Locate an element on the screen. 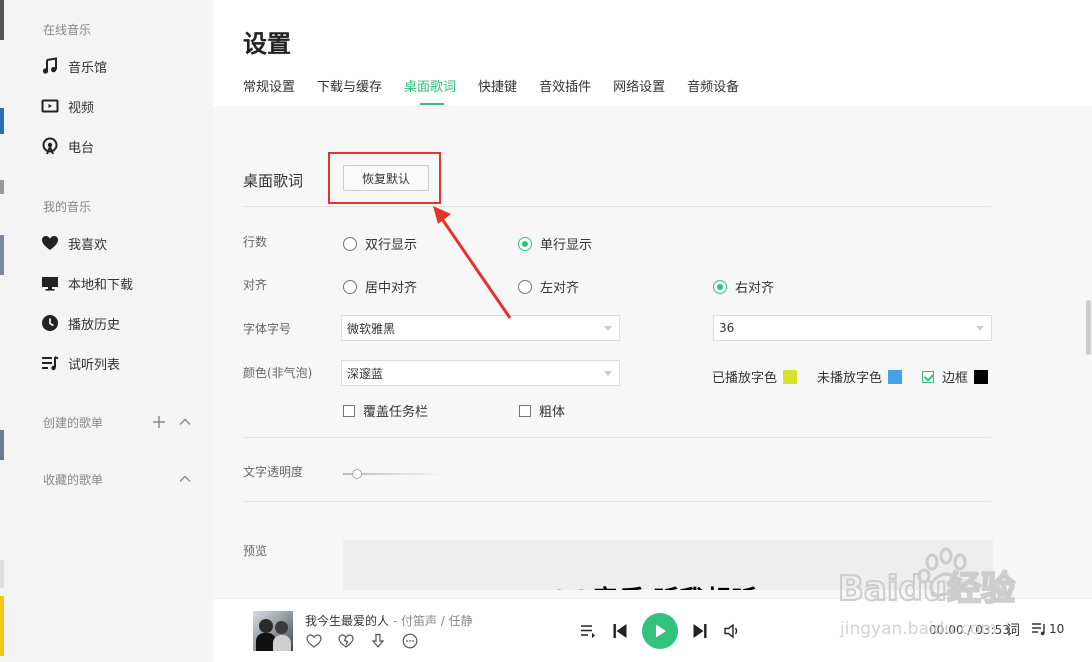  unplayed-color-swatch is located at coordinates (895, 376).